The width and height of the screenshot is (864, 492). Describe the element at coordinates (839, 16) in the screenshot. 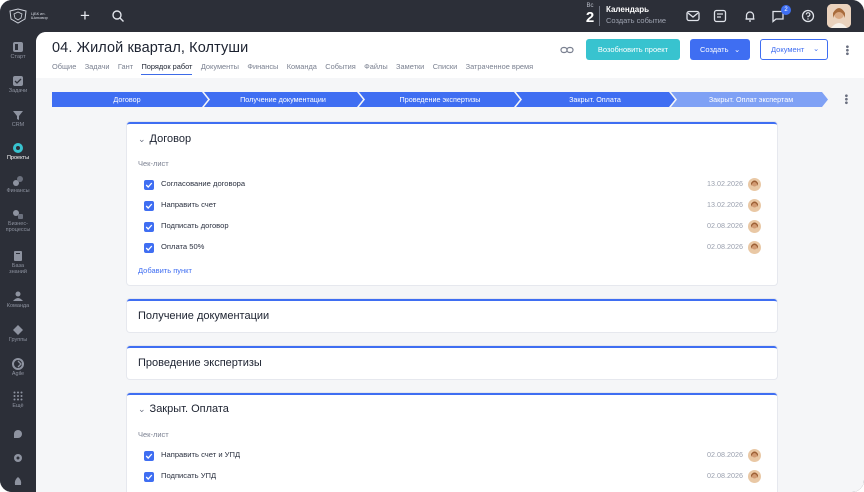

I see `user-avatar` at that location.